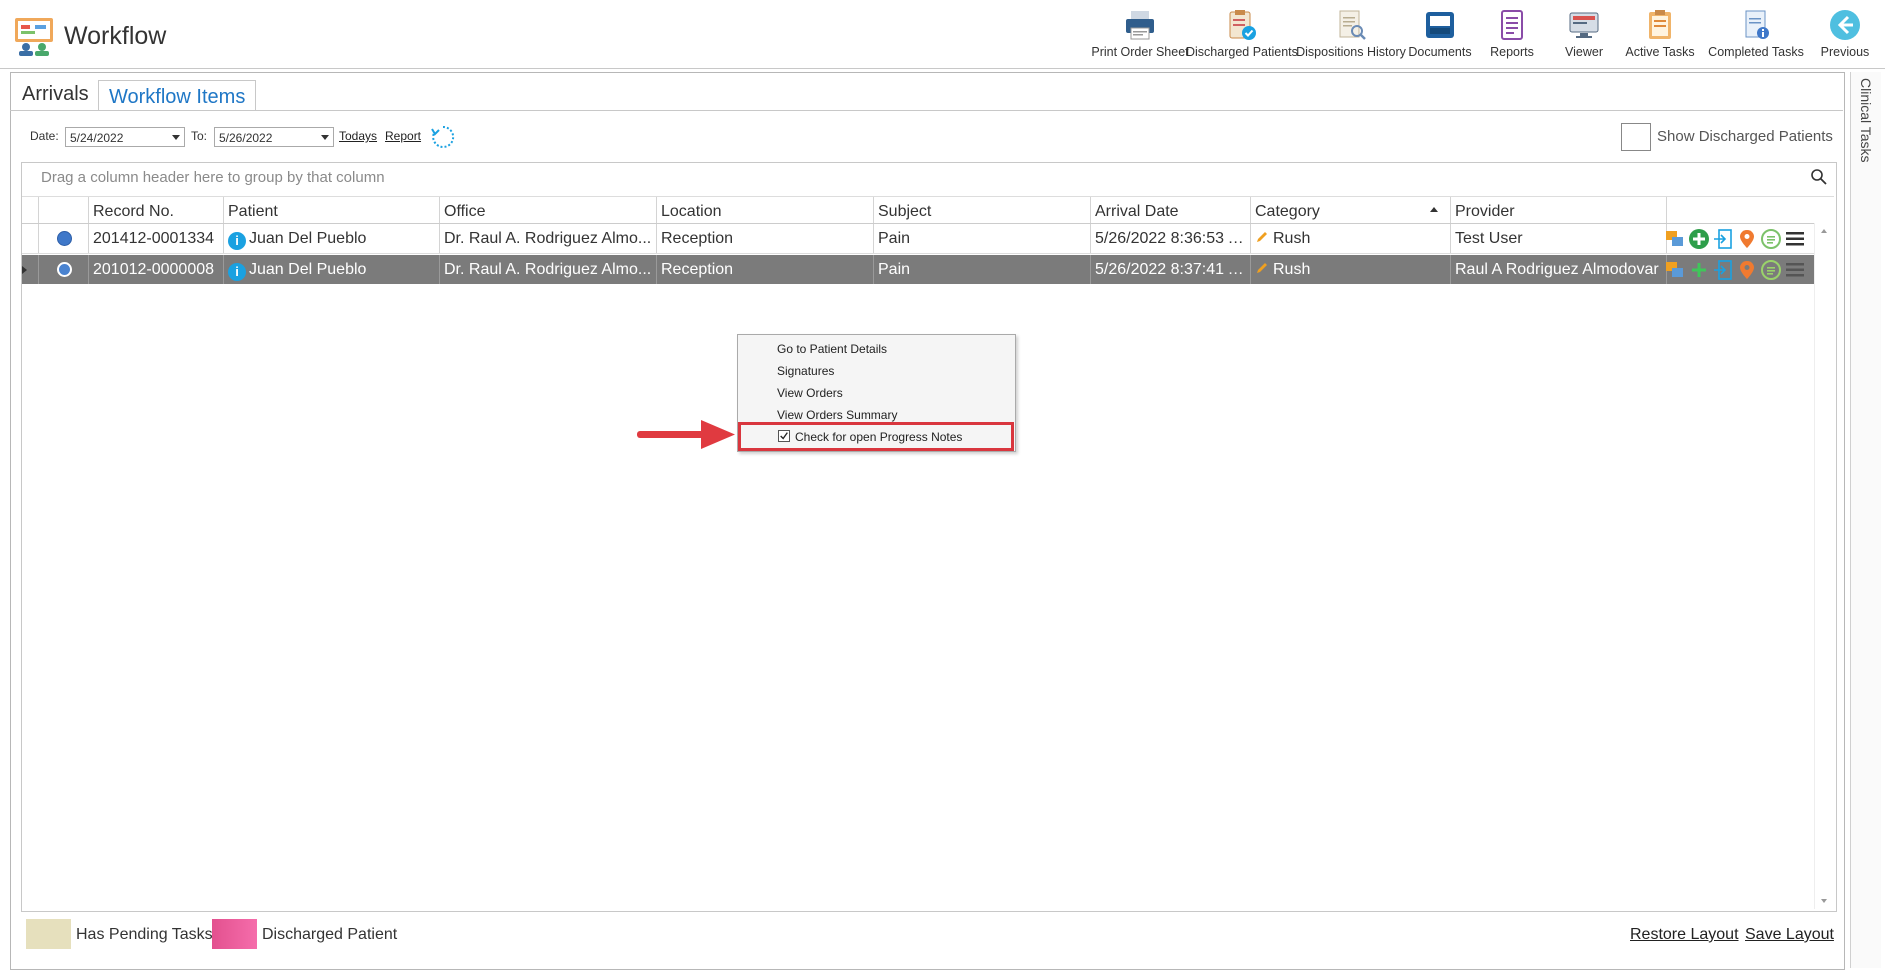 The width and height of the screenshot is (1885, 974). Describe the element at coordinates (1824, 231) in the screenshot. I see `scroll-up-icon` at that location.